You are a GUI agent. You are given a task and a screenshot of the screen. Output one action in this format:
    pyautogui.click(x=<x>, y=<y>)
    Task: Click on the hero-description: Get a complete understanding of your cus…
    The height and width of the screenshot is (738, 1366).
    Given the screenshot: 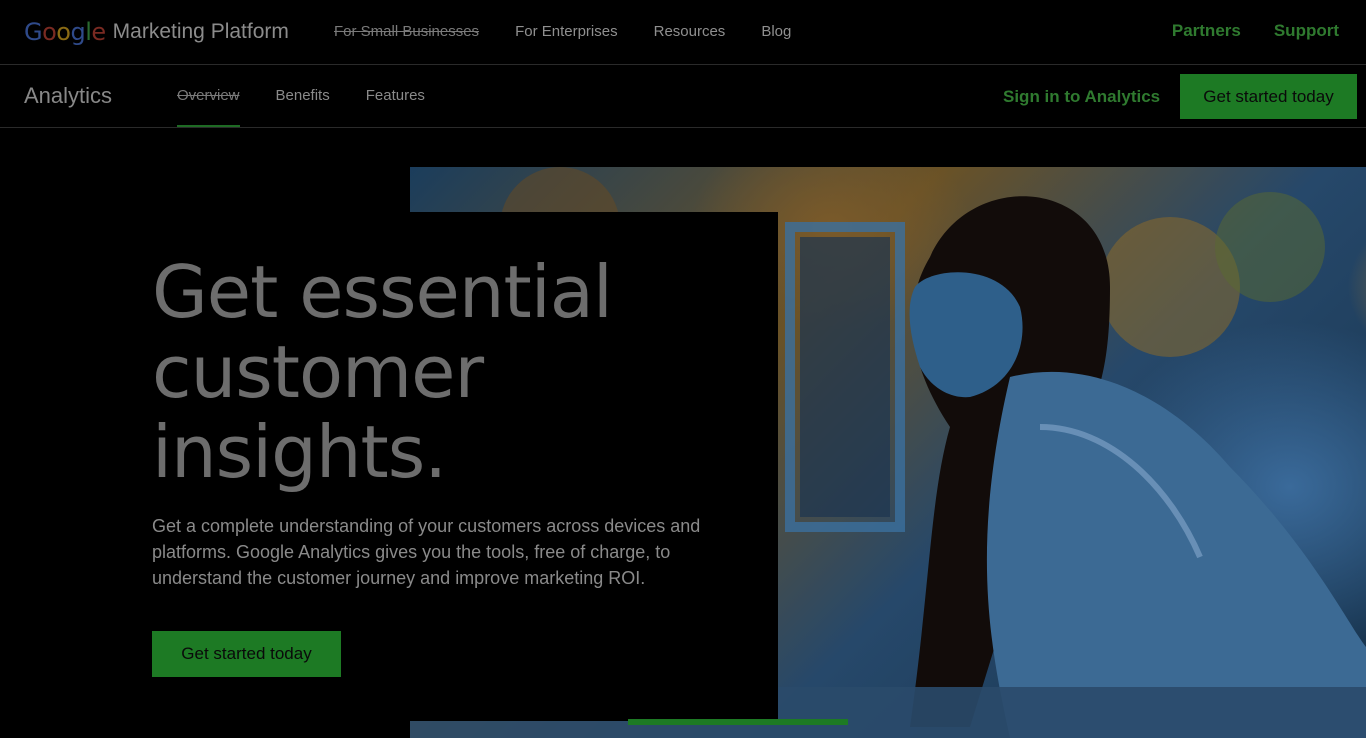 What is the action you would take?
    pyautogui.click(x=426, y=552)
    